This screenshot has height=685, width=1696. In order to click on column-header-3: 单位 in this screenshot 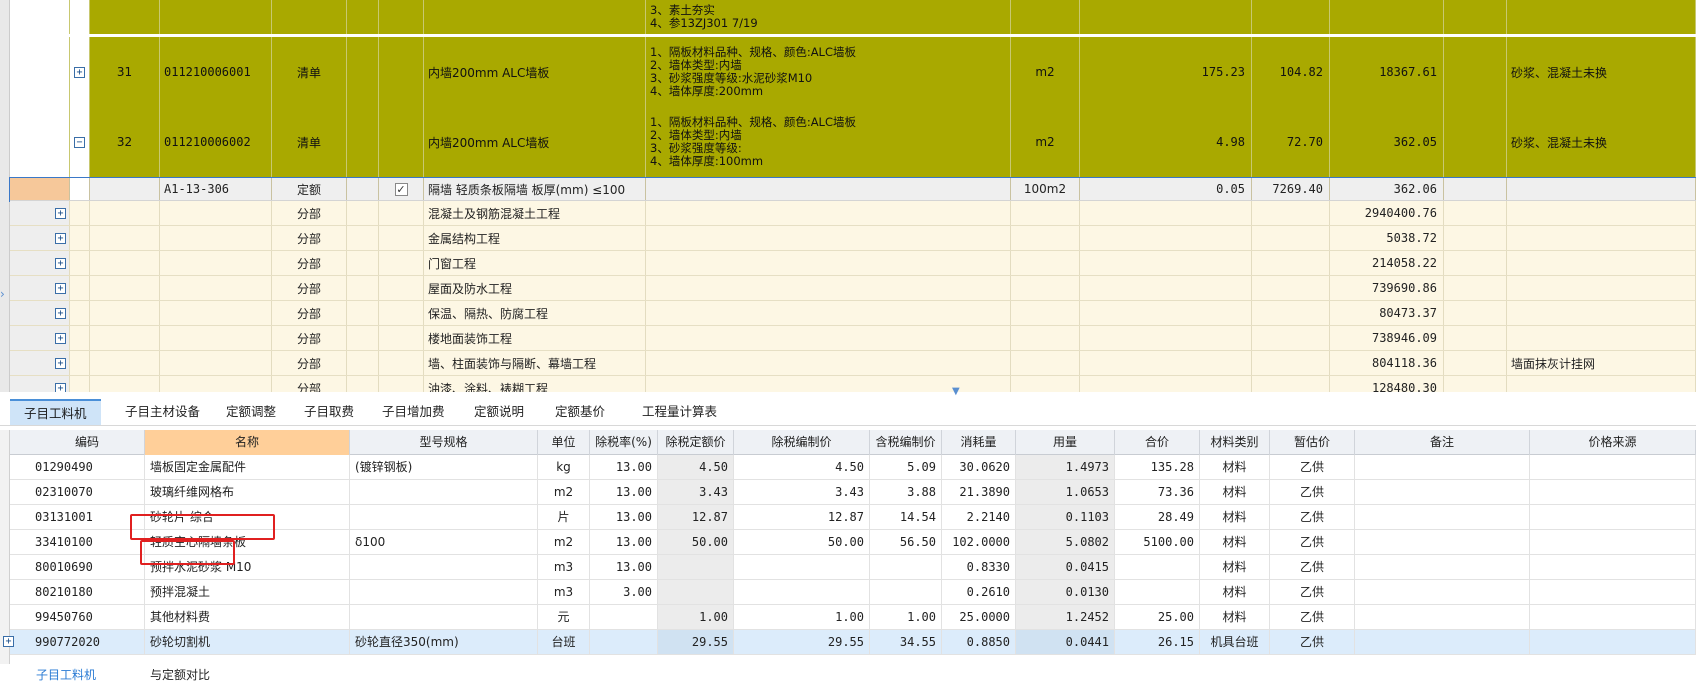, I will do `click(564, 442)`.